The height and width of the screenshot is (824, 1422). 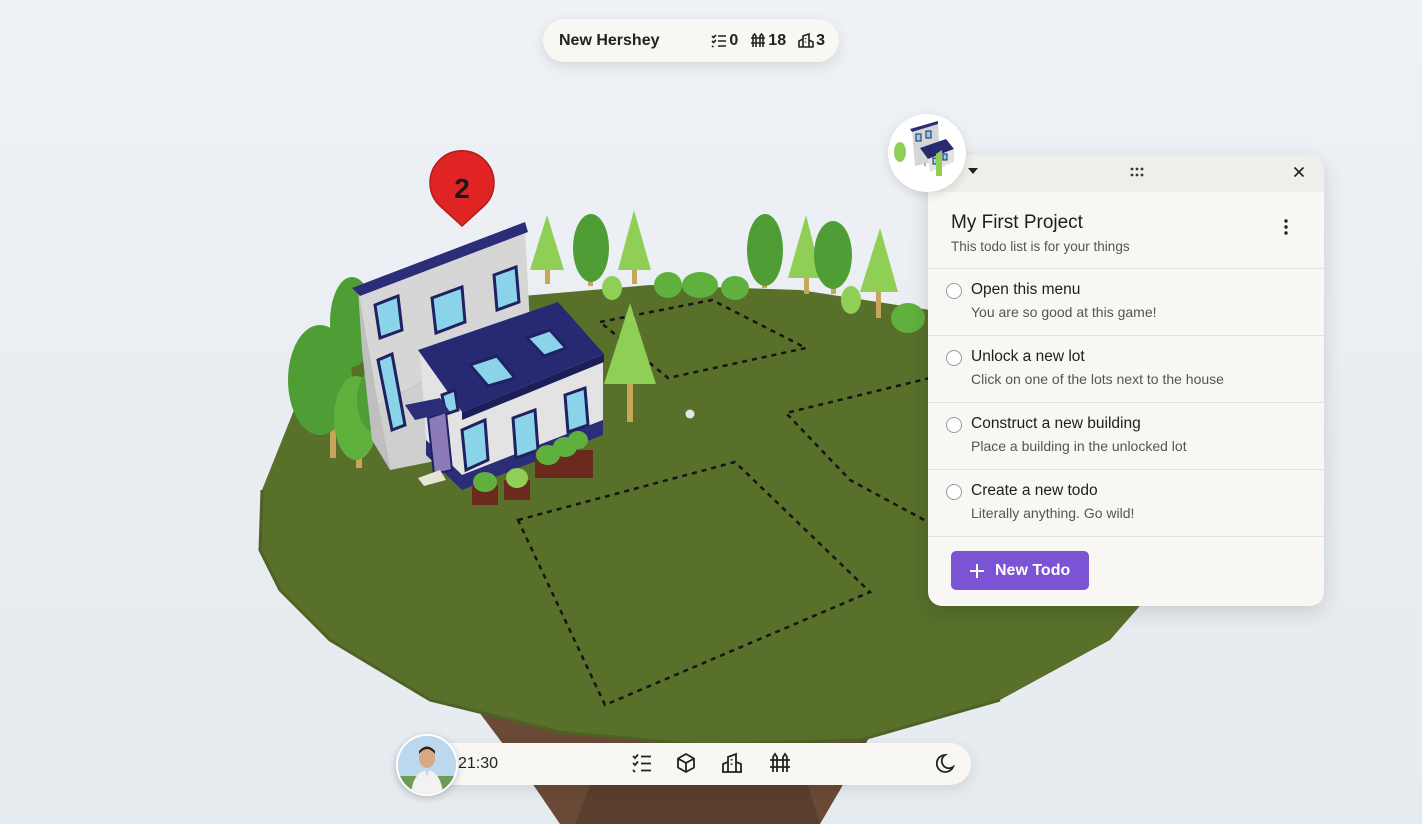 I want to click on stat-todos: 0, so click(x=724, y=41).